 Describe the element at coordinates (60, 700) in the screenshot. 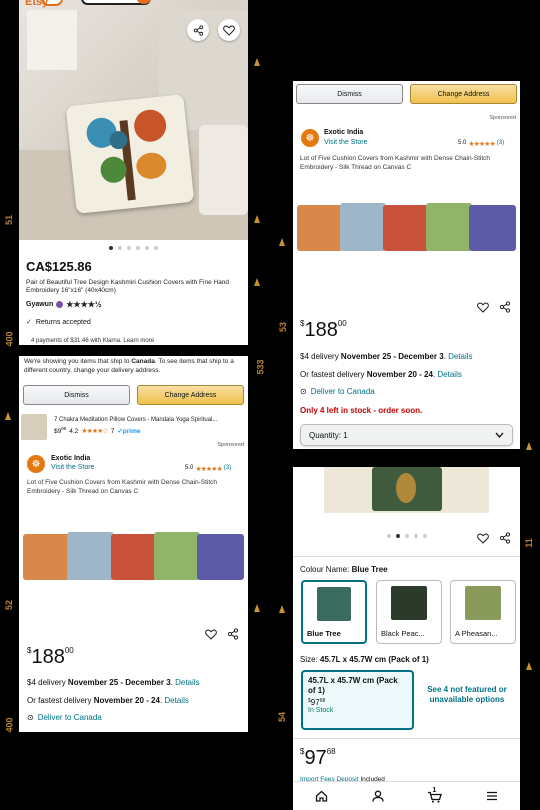

I see `fastest-prefix: Or fastest delivery` at that location.